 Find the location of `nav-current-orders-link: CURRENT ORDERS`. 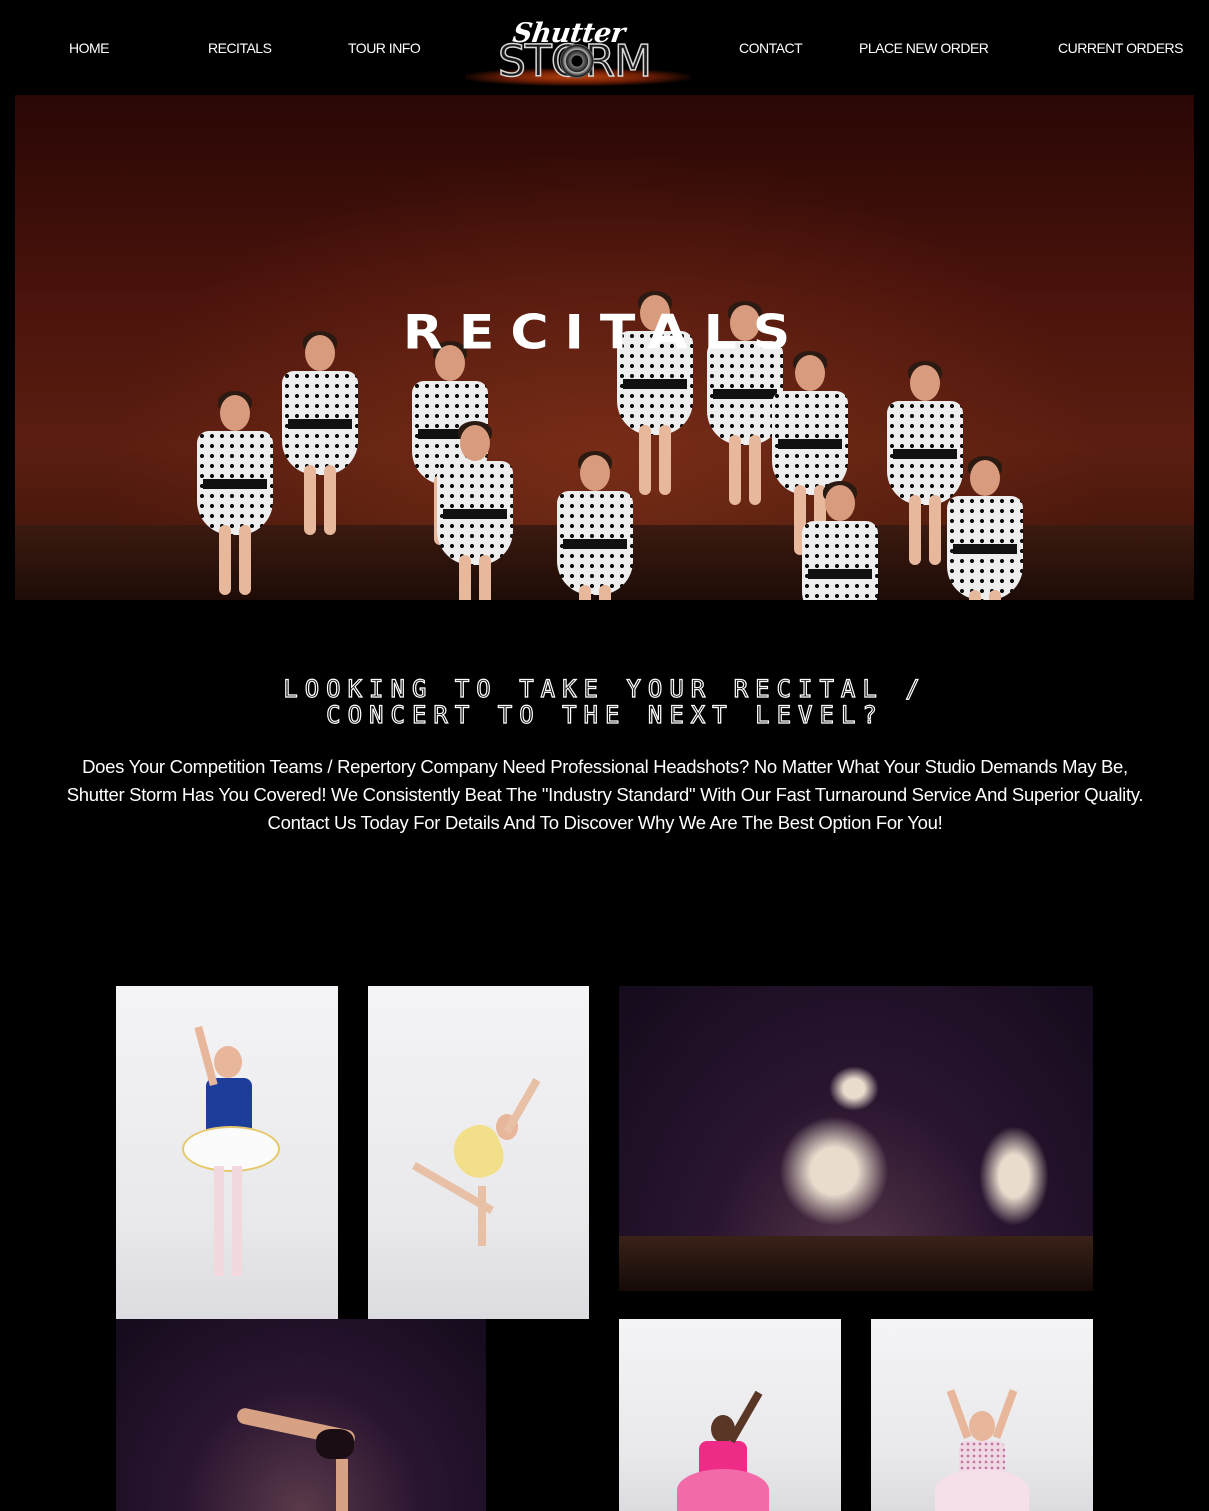

nav-current-orders-link: CURRENT ORDERS is located at coordinates (1120, 48).